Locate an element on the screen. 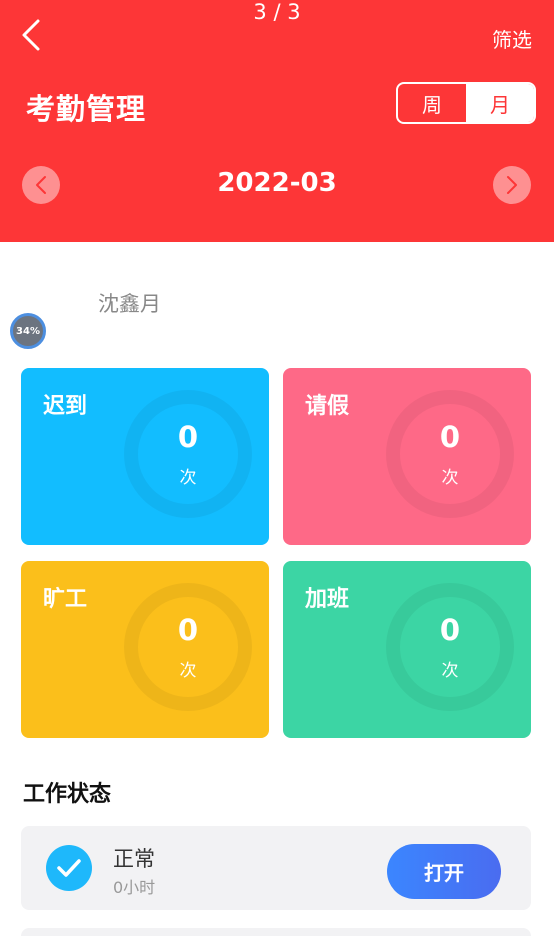 This screenshot has width=554, height=936. stat-card-overtime: 加班 0 次 is located at coordinates (407, 649).